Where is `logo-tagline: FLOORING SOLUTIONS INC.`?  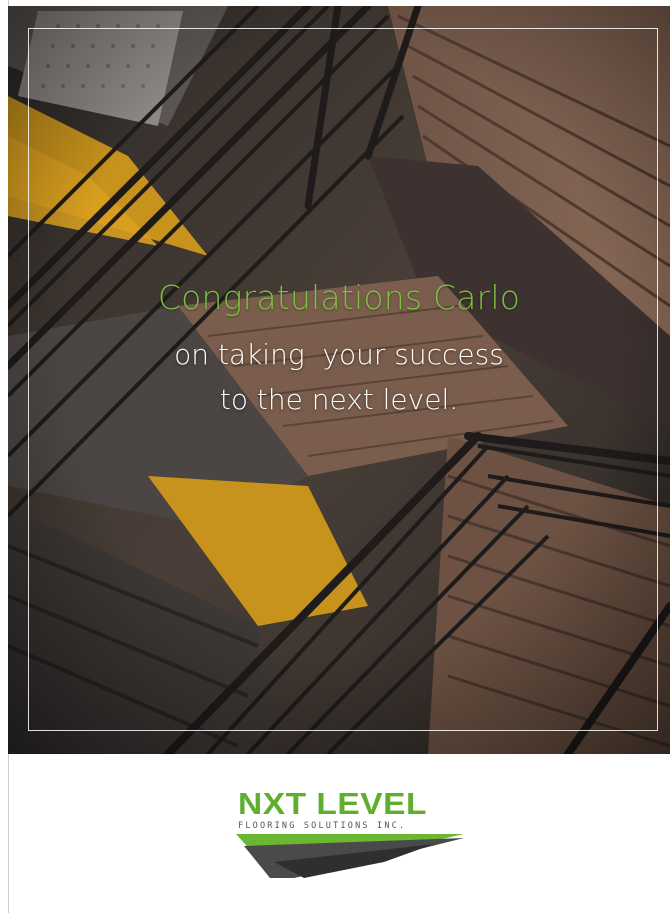
logo-tagline: FLOORING SOLUTIONS INC. is located at coordinates (322, 826).